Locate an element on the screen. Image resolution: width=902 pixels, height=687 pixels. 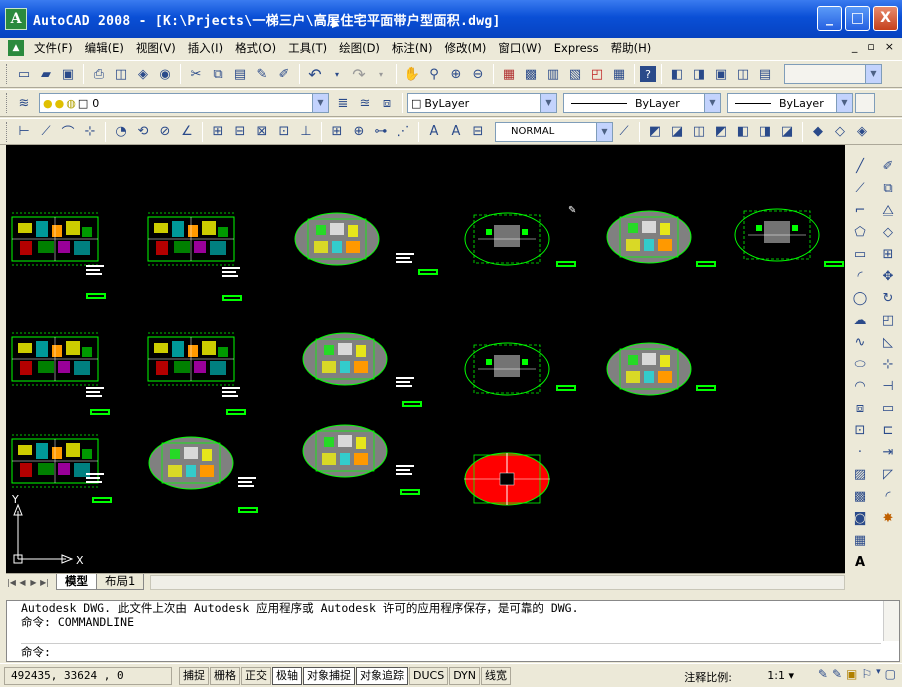
fillet-icon: ◜ is located at coordinates (888, 496).